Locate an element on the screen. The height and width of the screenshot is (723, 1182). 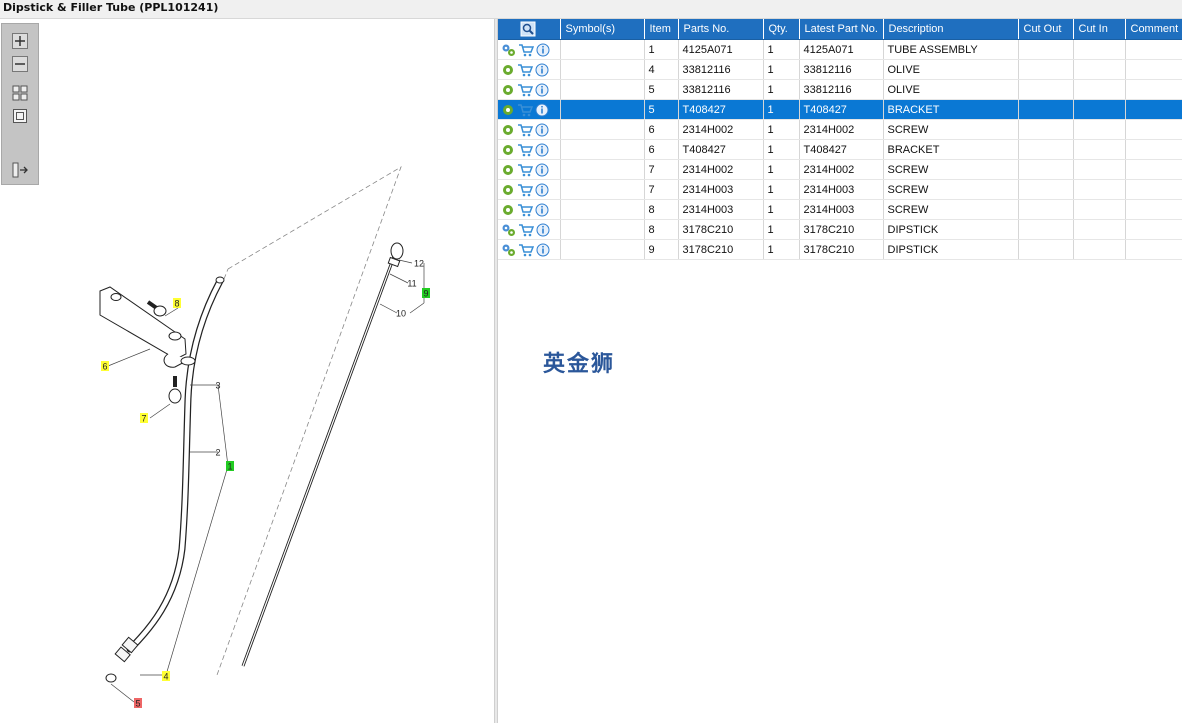
cell-latest-part-no: 3178C210 is located at coordinates (841, 249).